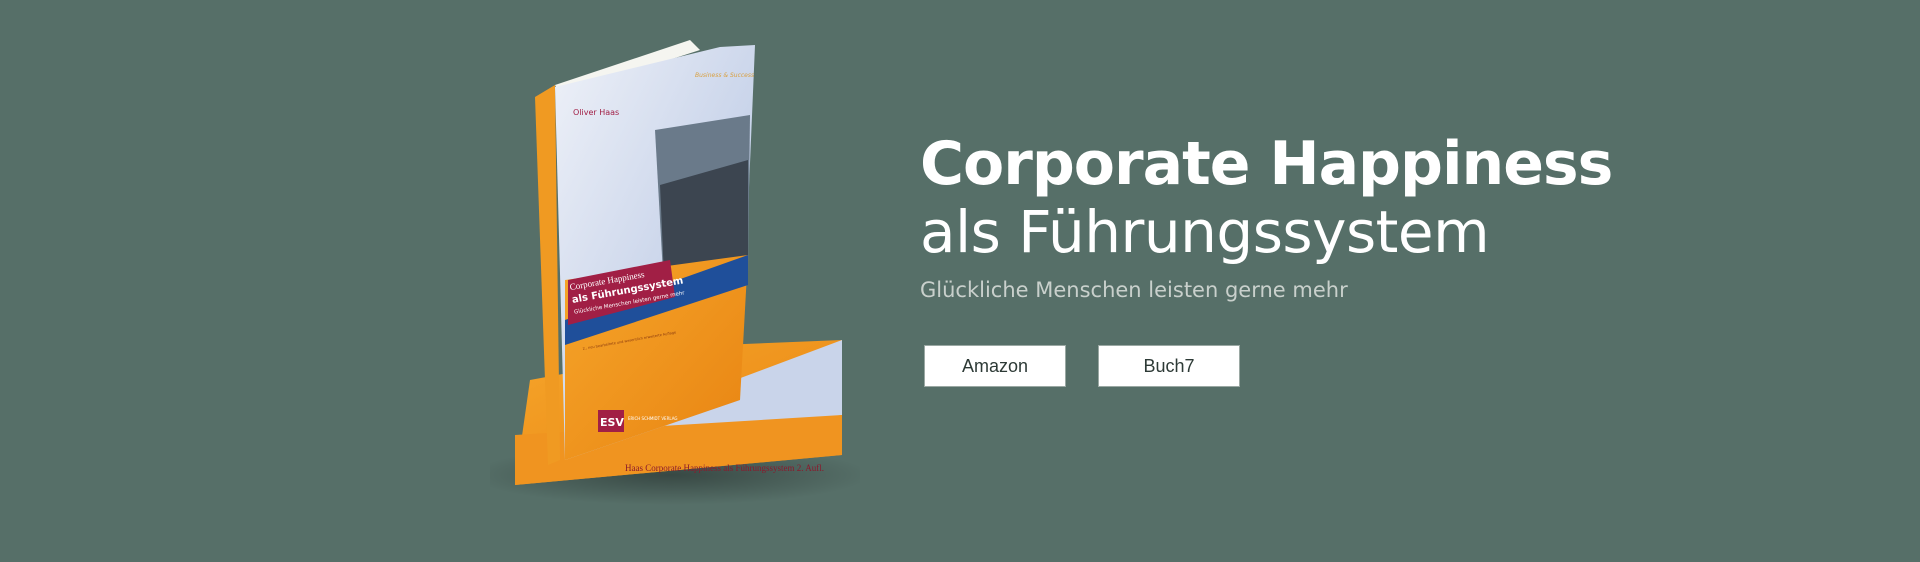 The width and height of the screenshot is (1920, 562). What do you see at coordinates (1082, 366) in the screenshot?
I see `shop-buttons: Amazon Buch7` at bounding box center [1082, 366].